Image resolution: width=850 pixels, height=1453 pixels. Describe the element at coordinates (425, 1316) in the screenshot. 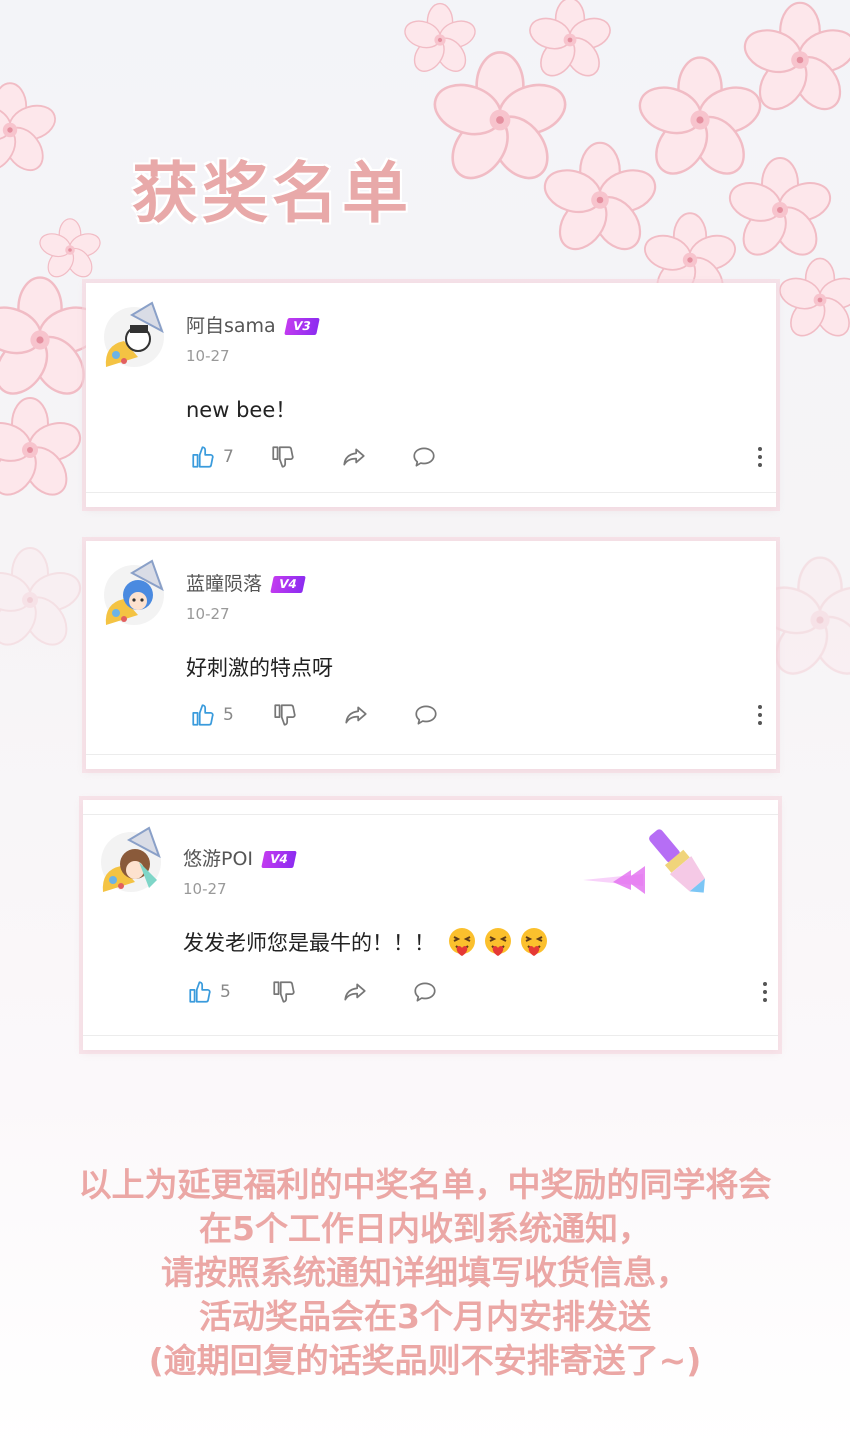

I see `notice-line: 活动奖品会在3个月内安排发送` at that location.